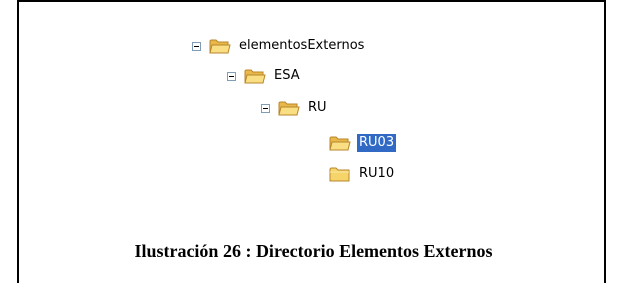  What do you see at coordinates (339, 174) in the screenshot?
I see `folder-icon` at bounding box center [339, 174].